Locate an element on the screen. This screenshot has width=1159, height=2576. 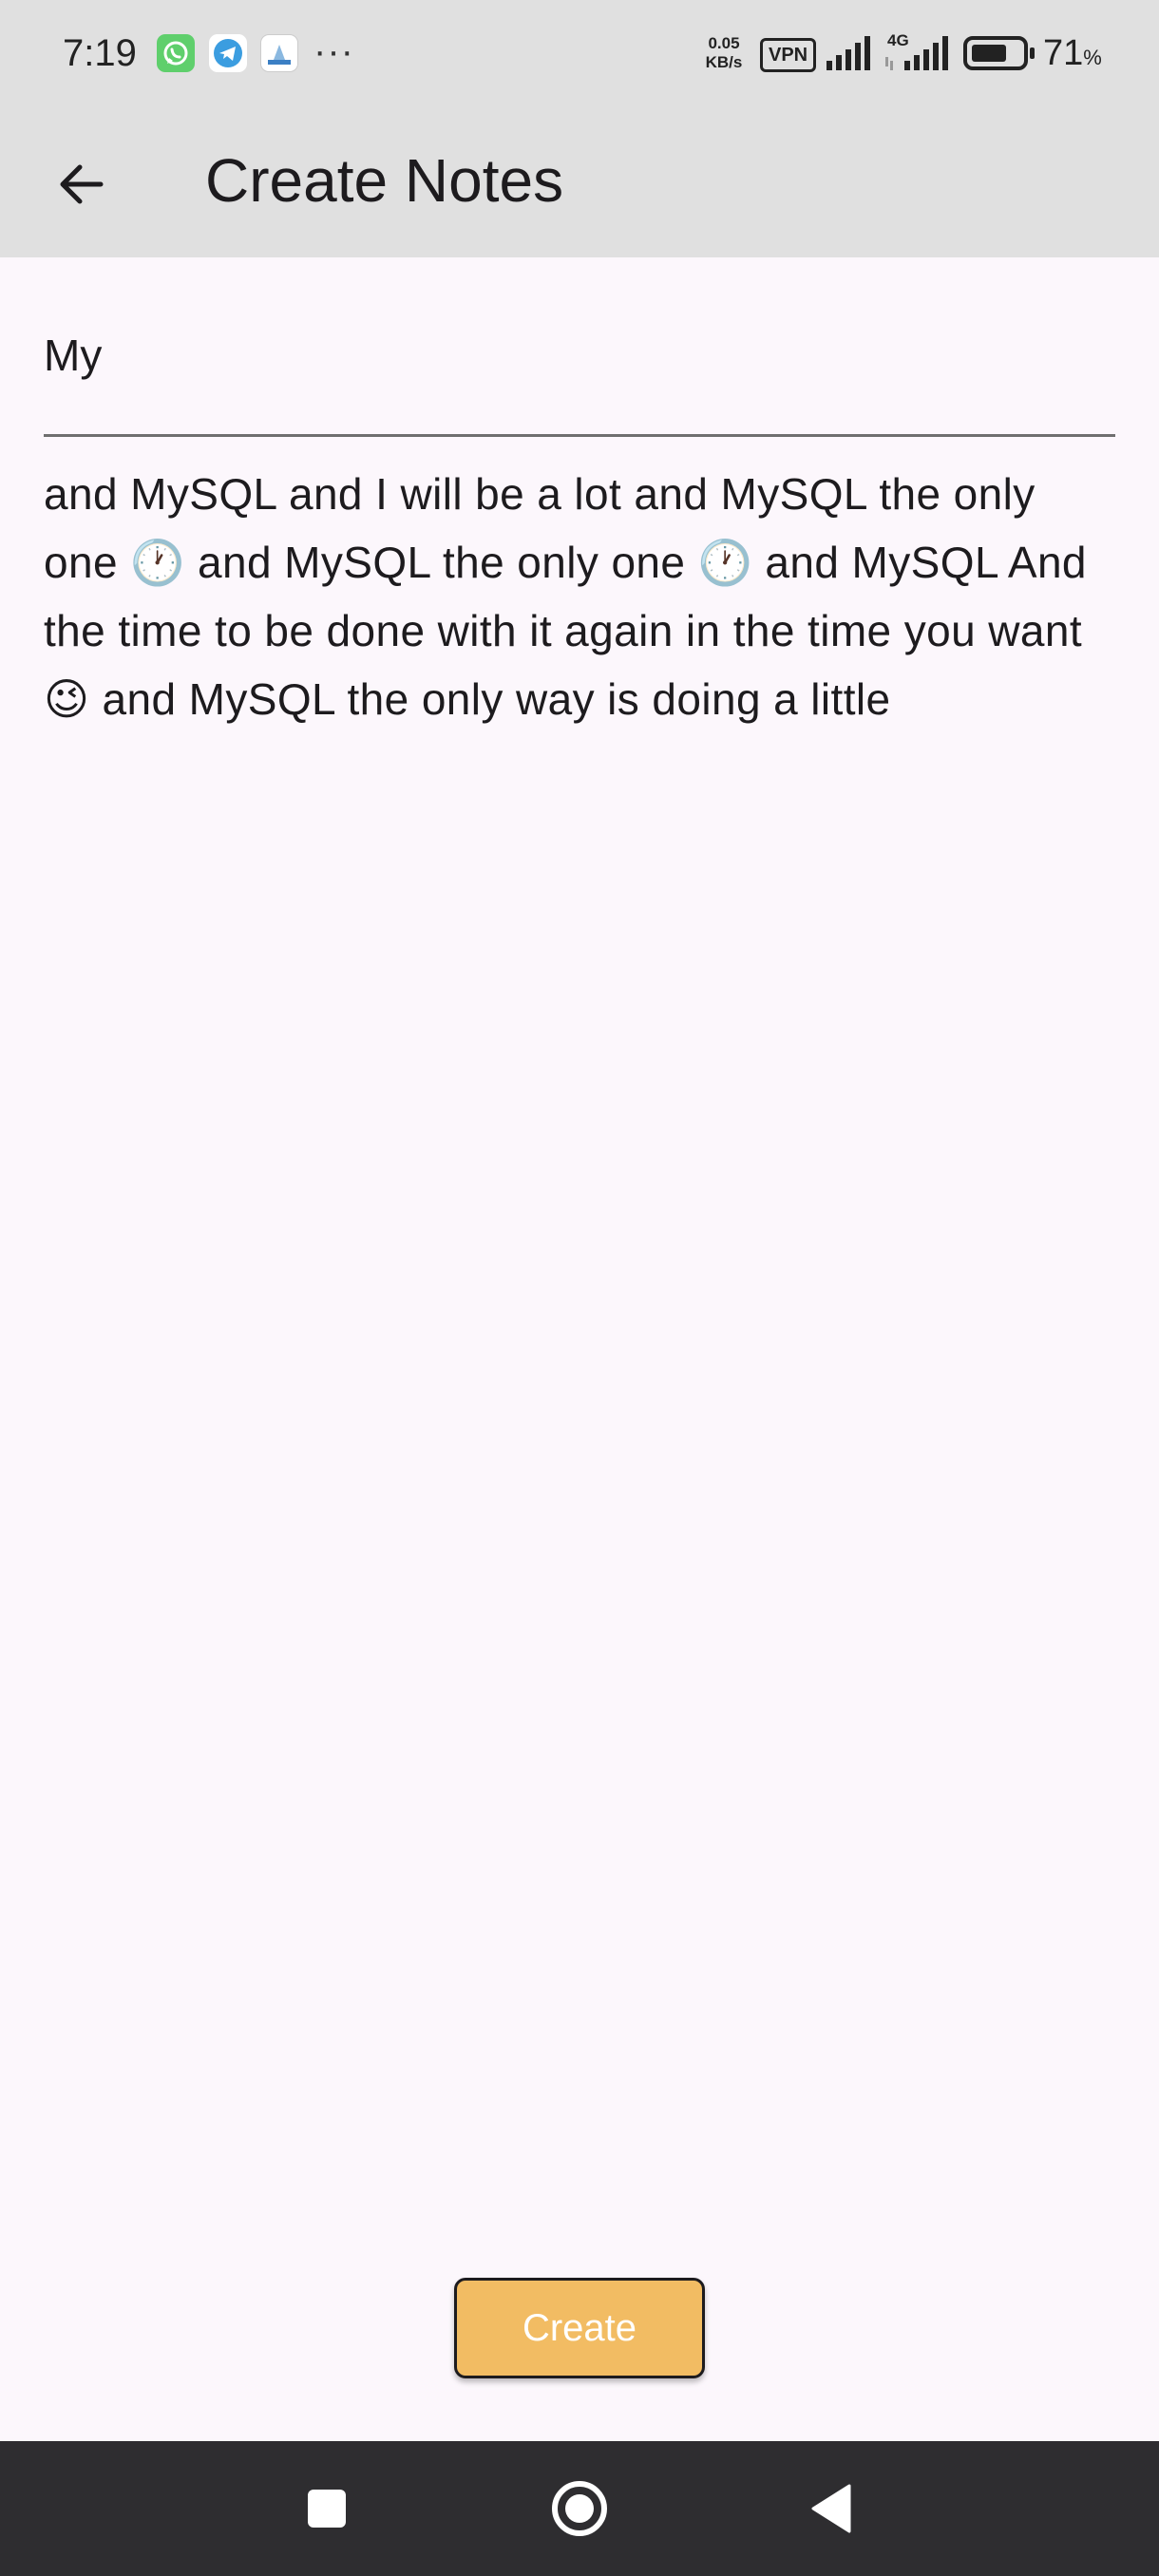
signal-strength-4g-icon is located at coordinates (916, 53).